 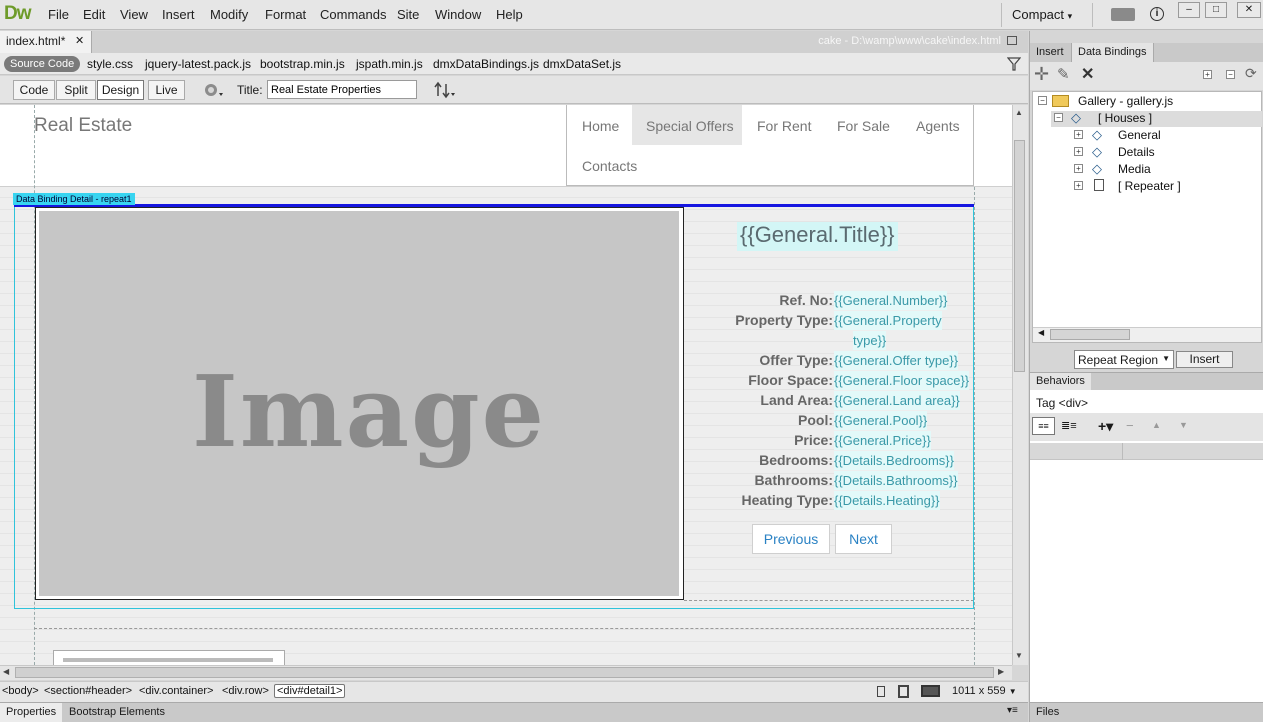 What do you see at coordinates (178, 14) in the screenshot?
I see `menu-insert: Insert` at bounding box center [178, 14].